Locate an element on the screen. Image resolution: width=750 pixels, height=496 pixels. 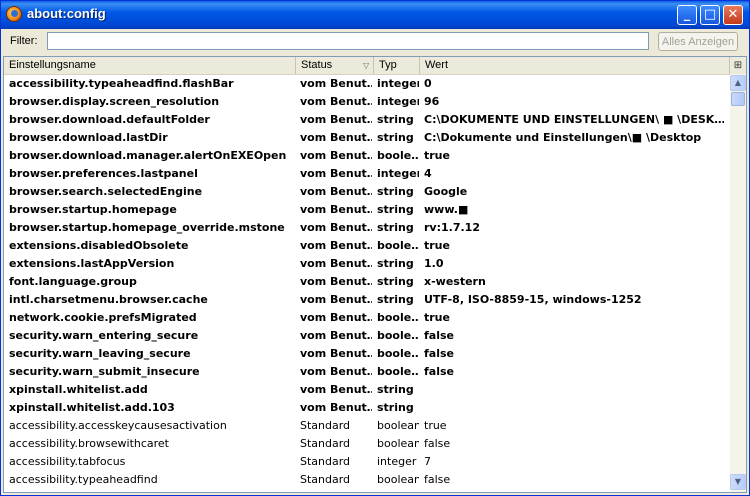
filter-label: Filter: is located at coordinates (24, 41).